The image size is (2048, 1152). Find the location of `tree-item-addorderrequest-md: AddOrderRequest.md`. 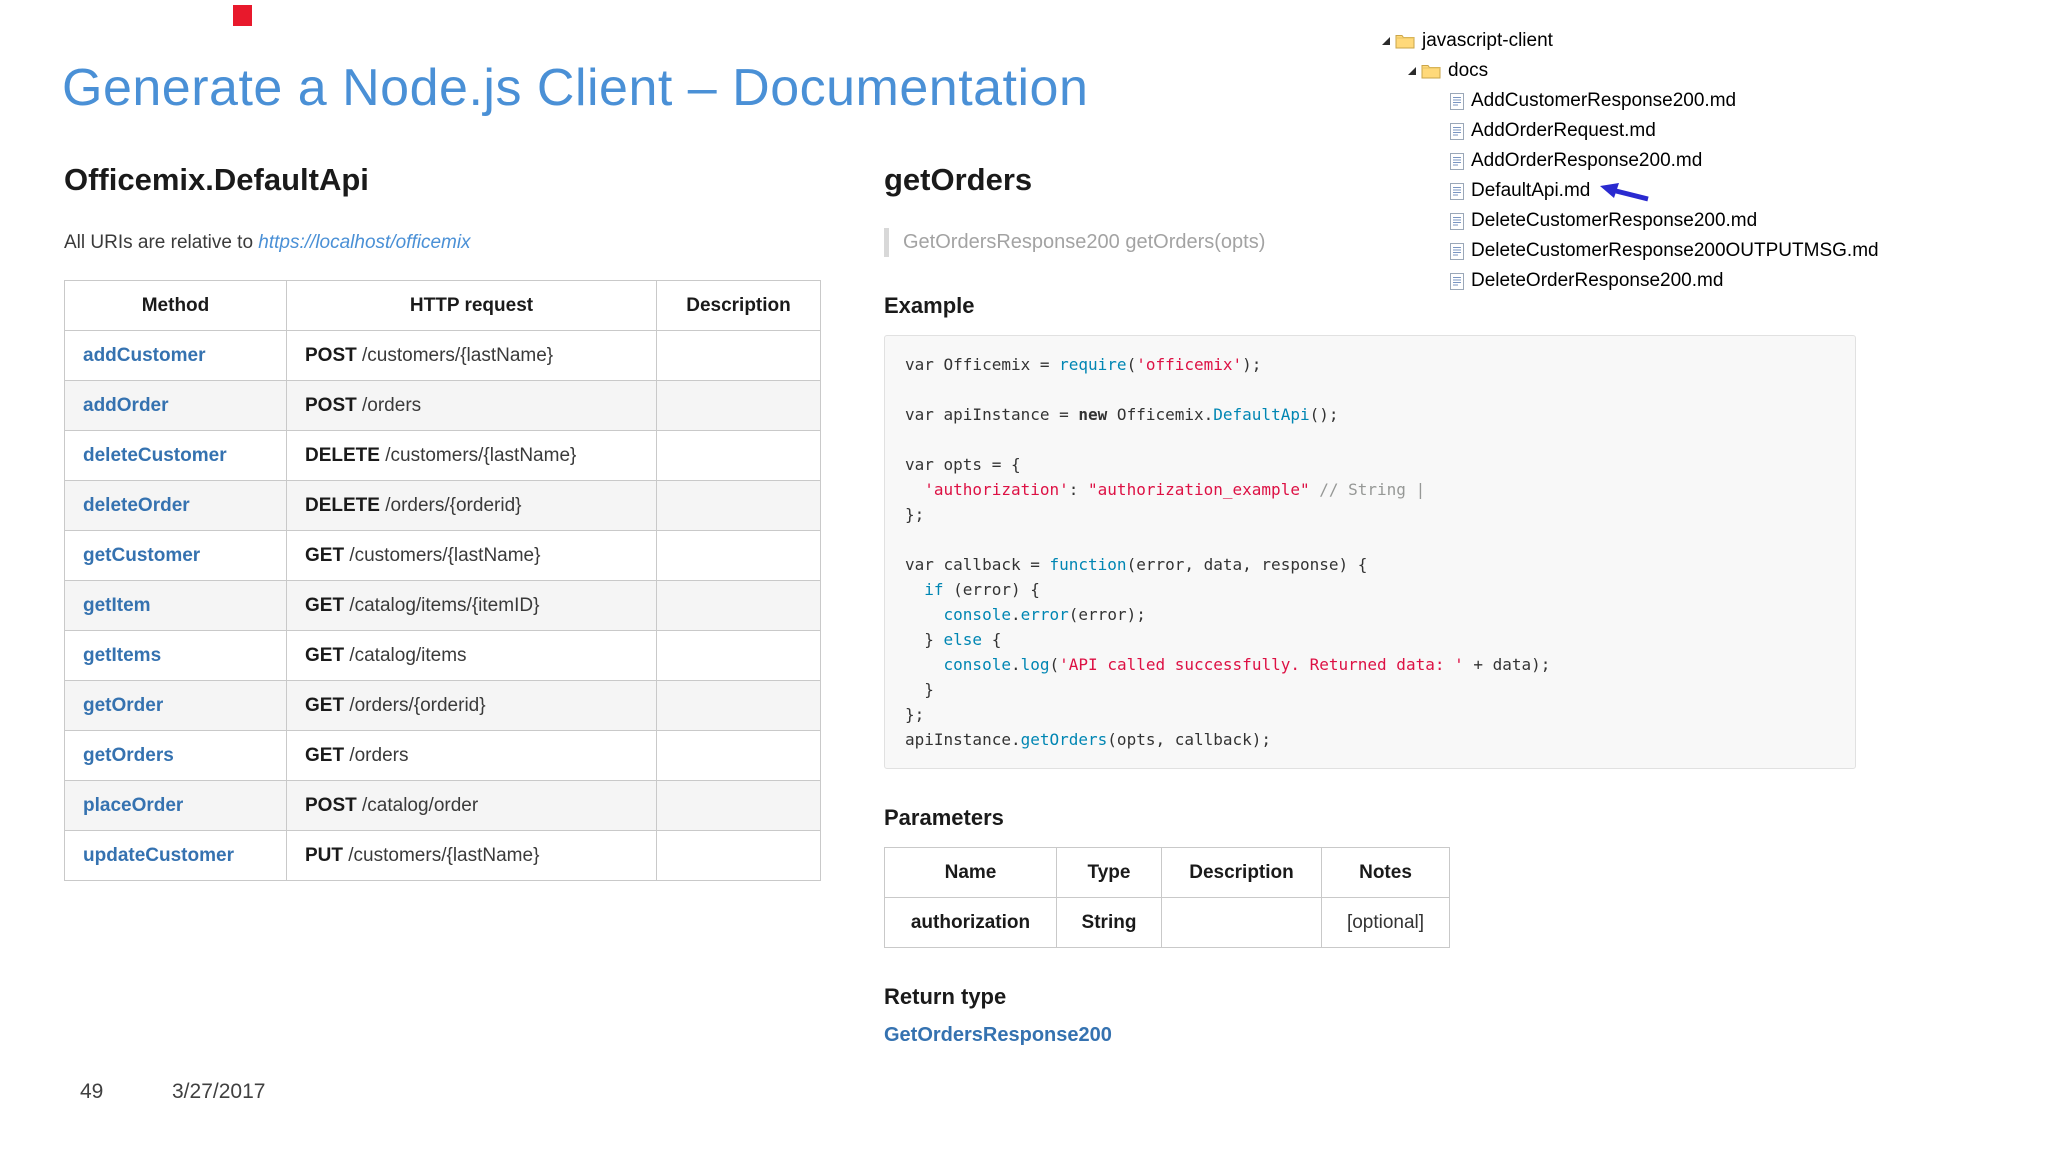

tree-item-addorderrequest-md: AddOrderRequest.md is located at coordinates (1630, 131).